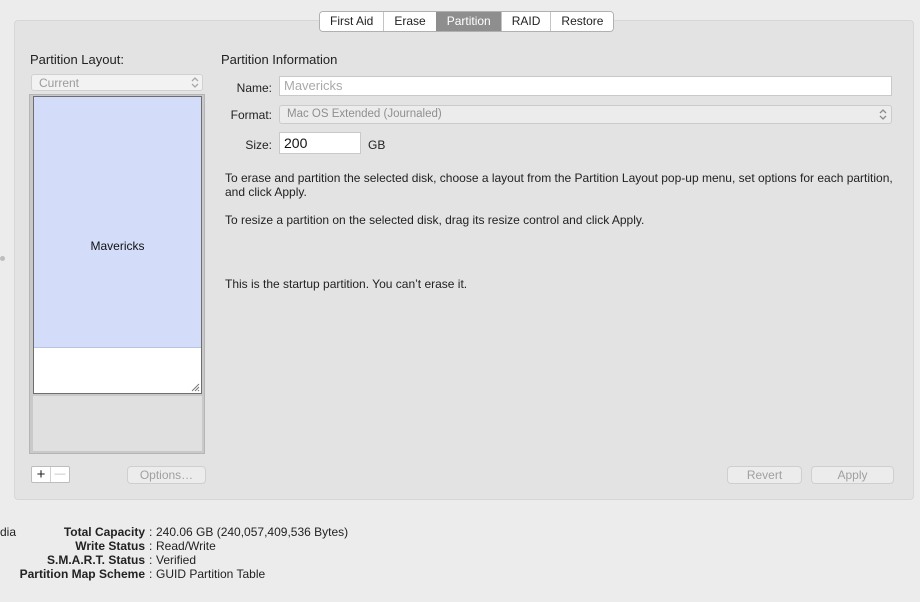 This screenshot has height=602, width=920. I want to click on disk-info-row: Write Status : Read/Write, so click(460, 546).